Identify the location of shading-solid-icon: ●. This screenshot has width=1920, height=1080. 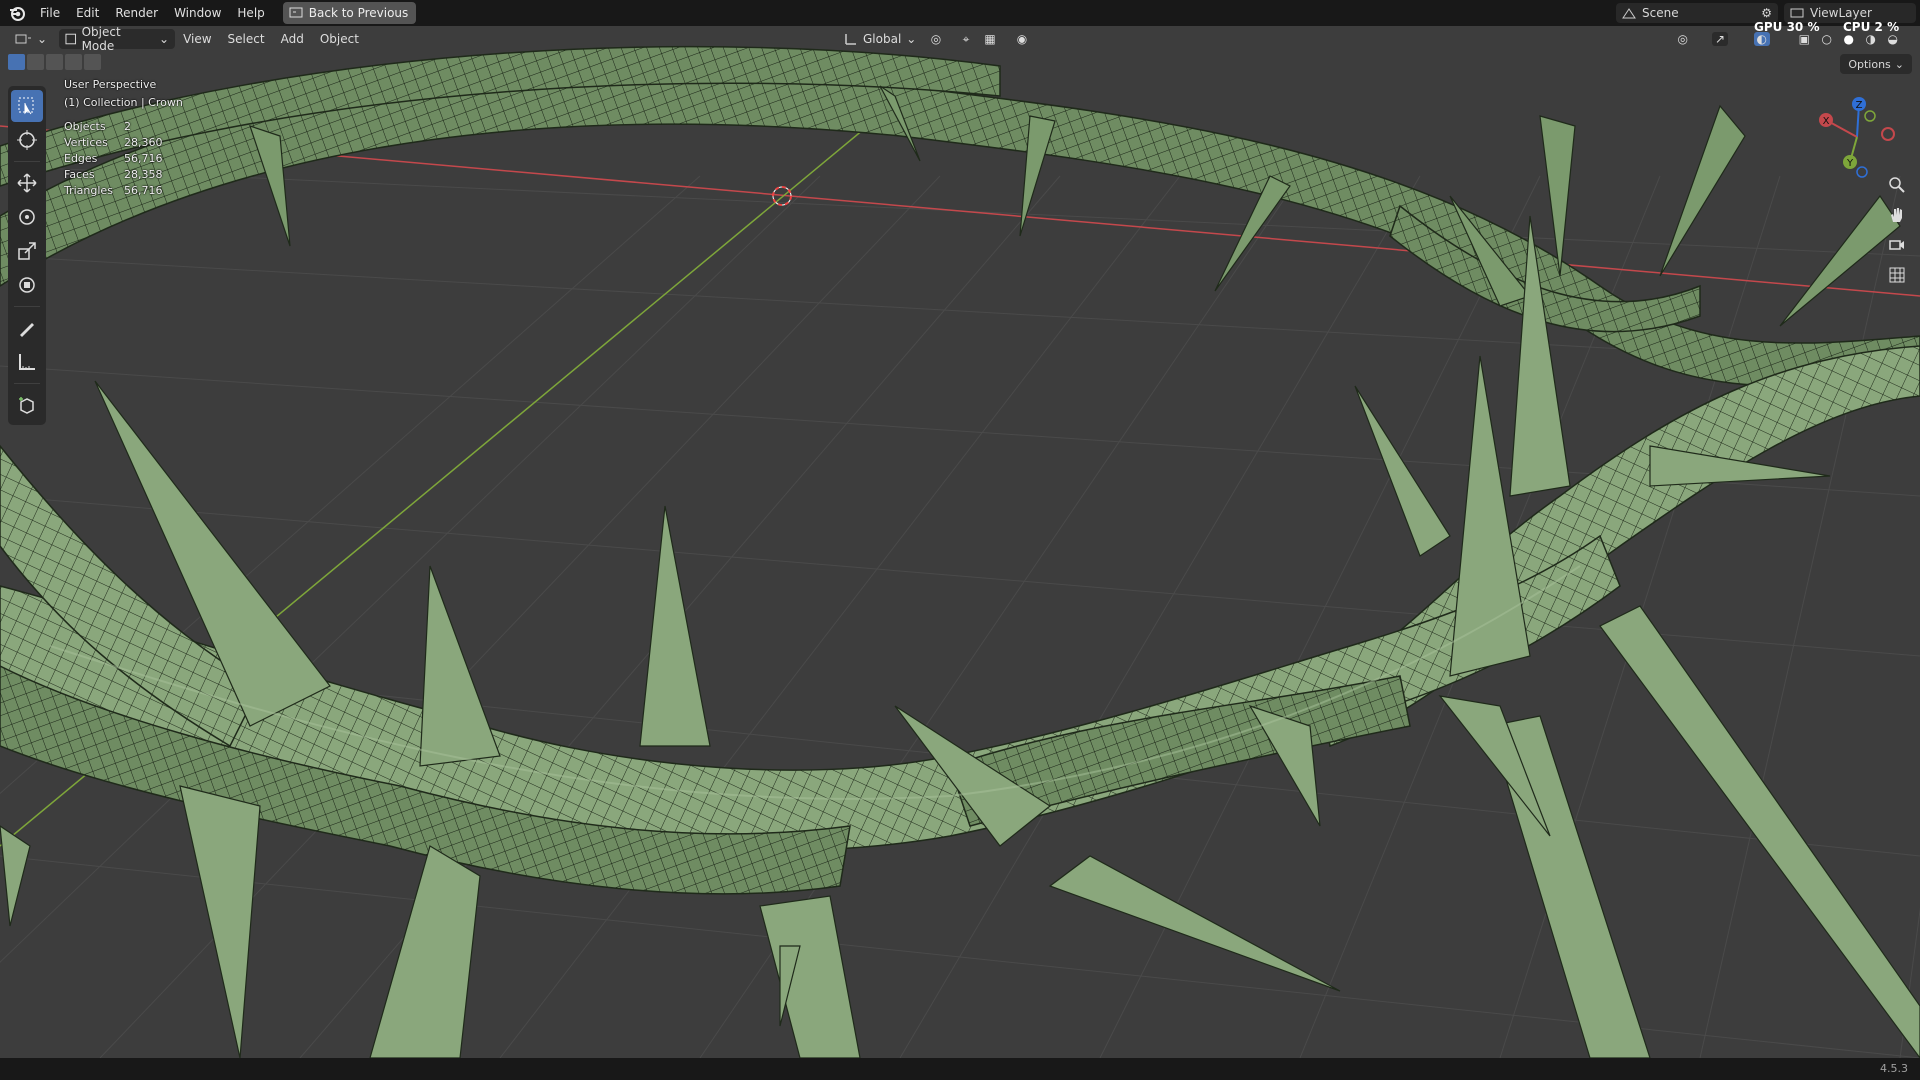
(1849, 39).